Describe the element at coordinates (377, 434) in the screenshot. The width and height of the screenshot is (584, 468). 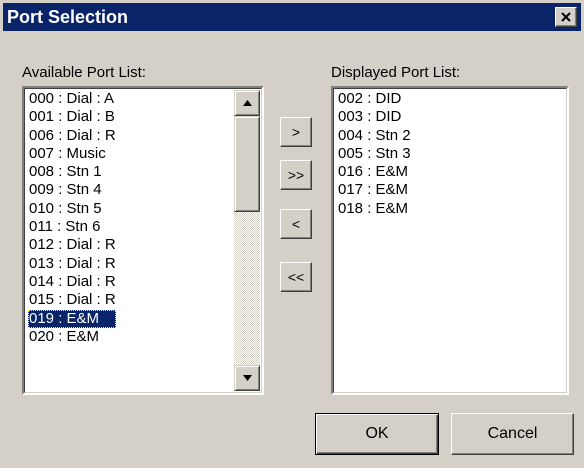
I see `ok-button: OK` at that location.